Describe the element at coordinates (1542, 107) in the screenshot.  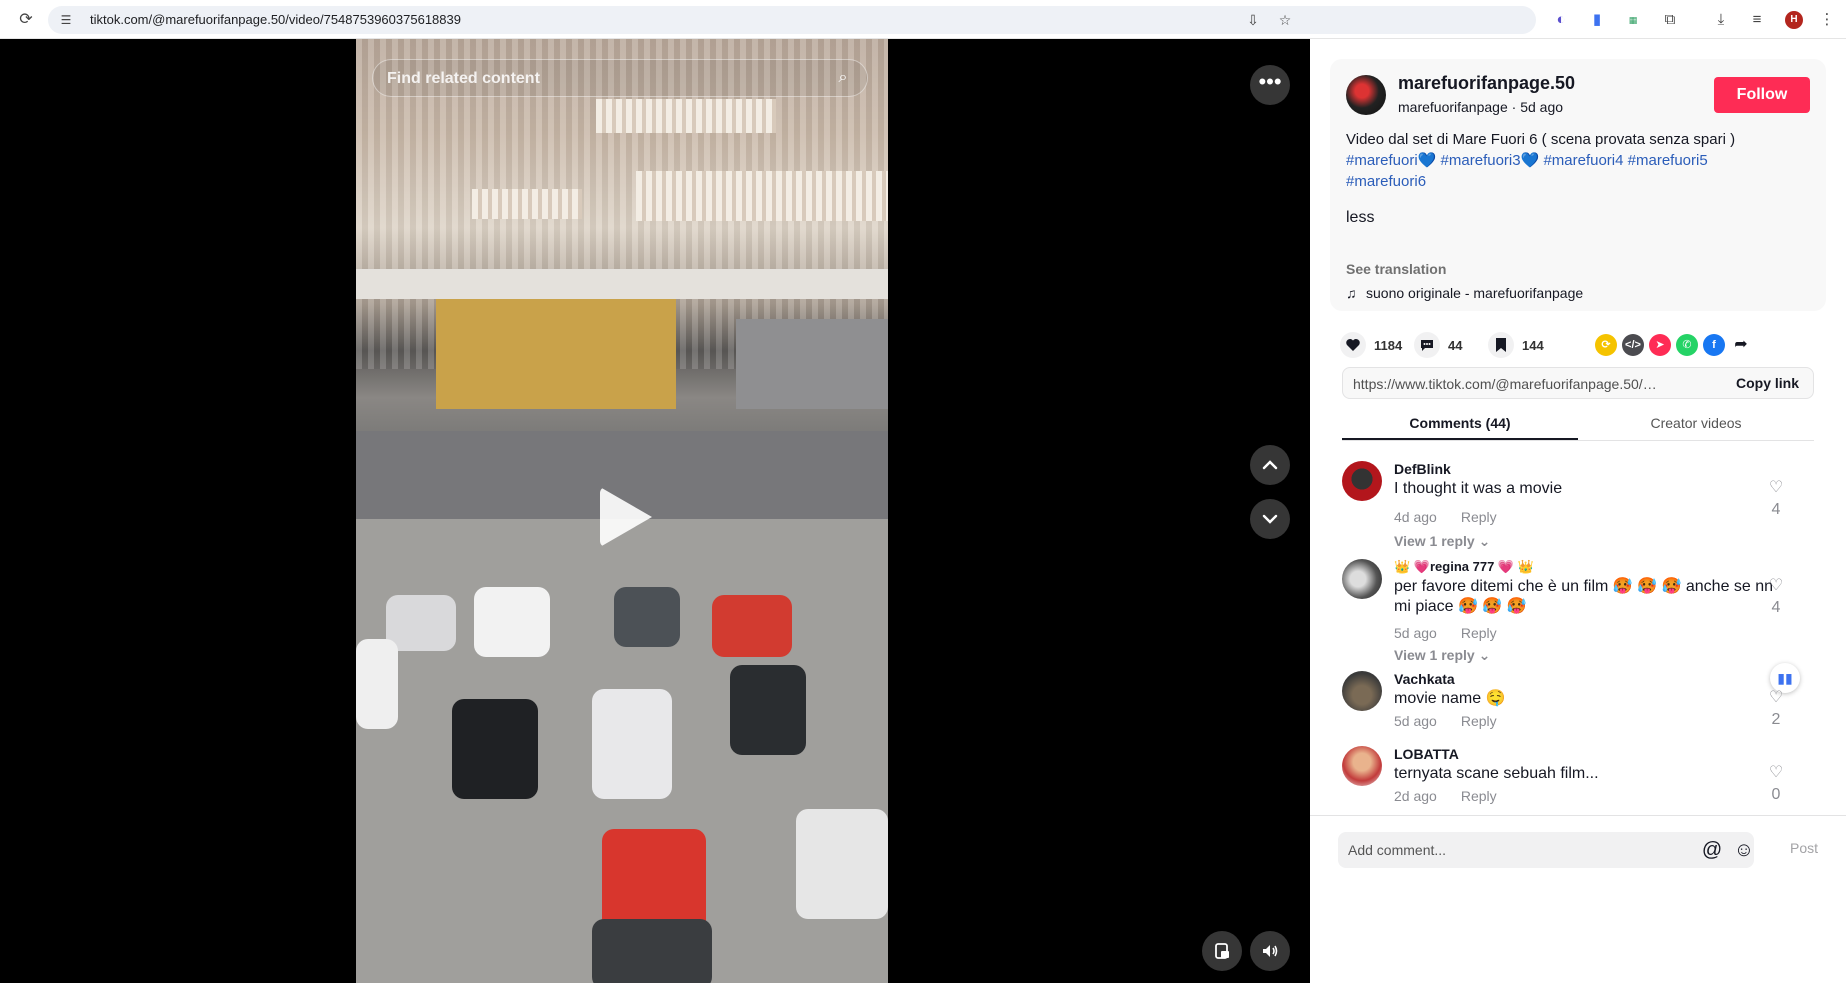
I see `post-time: 5d ago` at that location.